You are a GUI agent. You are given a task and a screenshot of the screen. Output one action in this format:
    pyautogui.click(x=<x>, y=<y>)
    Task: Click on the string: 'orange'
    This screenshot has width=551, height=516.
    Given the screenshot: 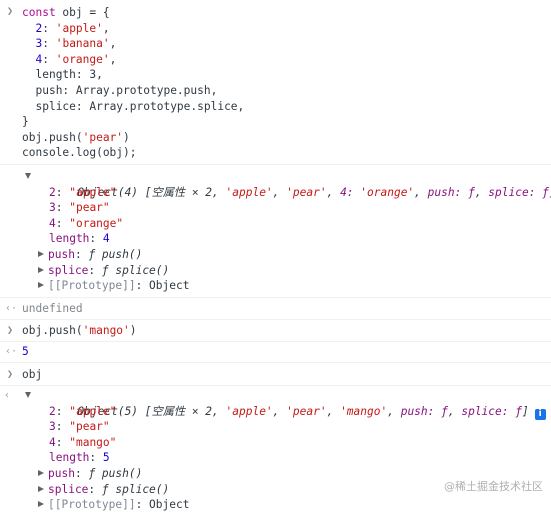 What is the action you would take?
    pyautogui.click(x=82, y=59)
    